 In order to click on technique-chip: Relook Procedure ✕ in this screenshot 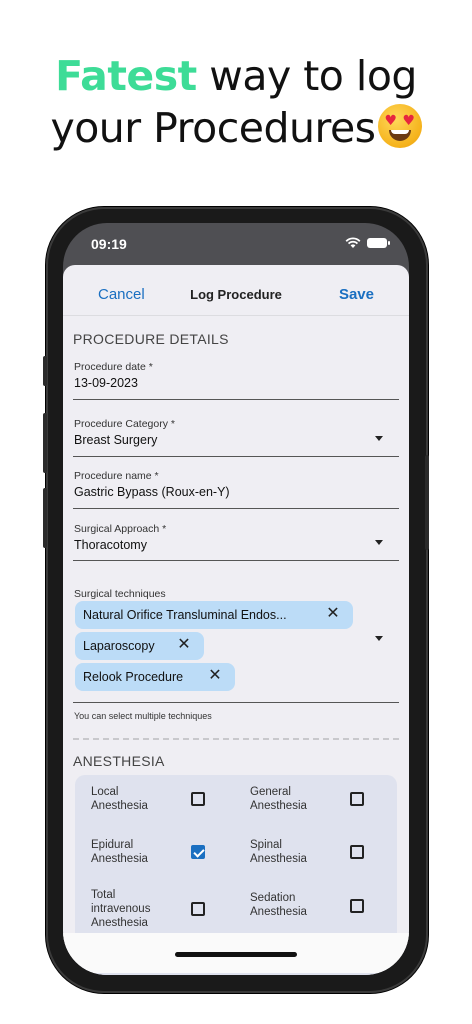, I will do `click(155, 677)`.